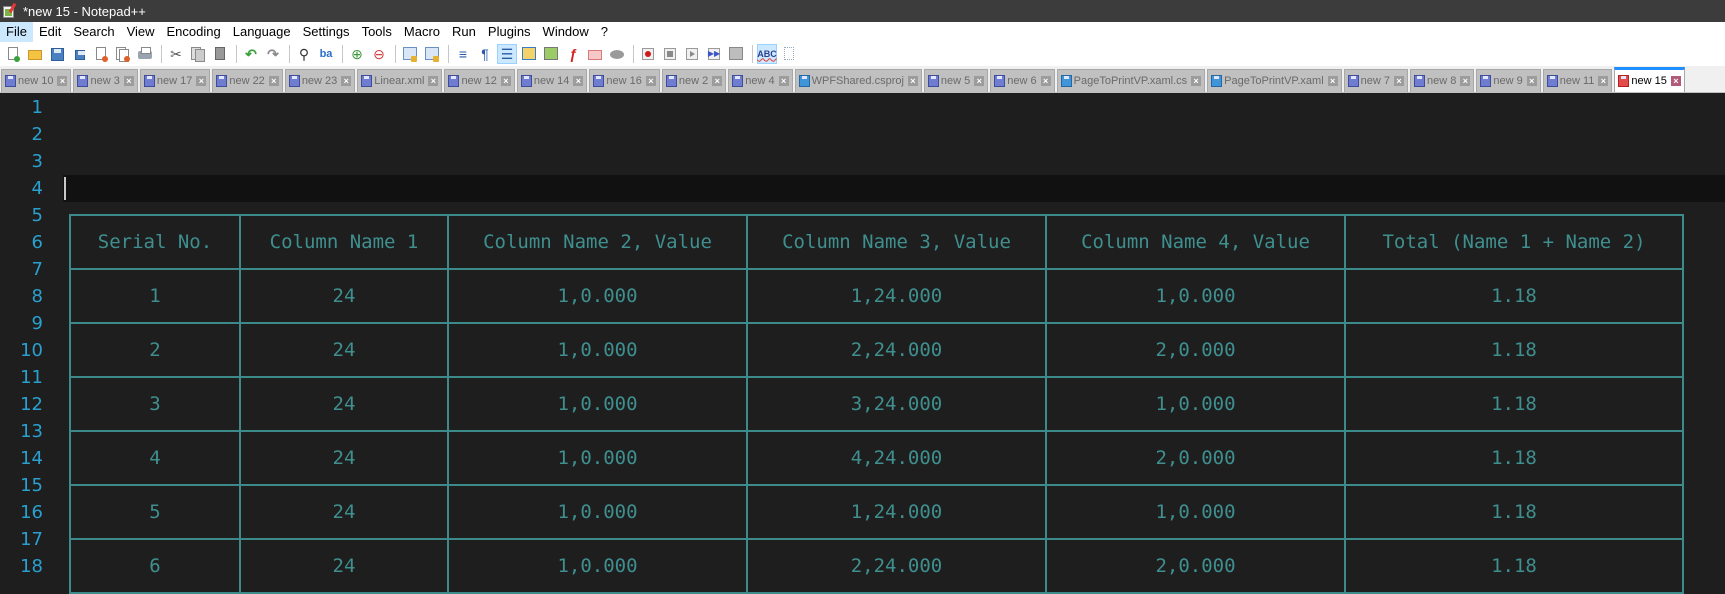 The width and height of the screenshot is (1725, 594). I want to click on sync-horizontal-button, so click(432, 54).